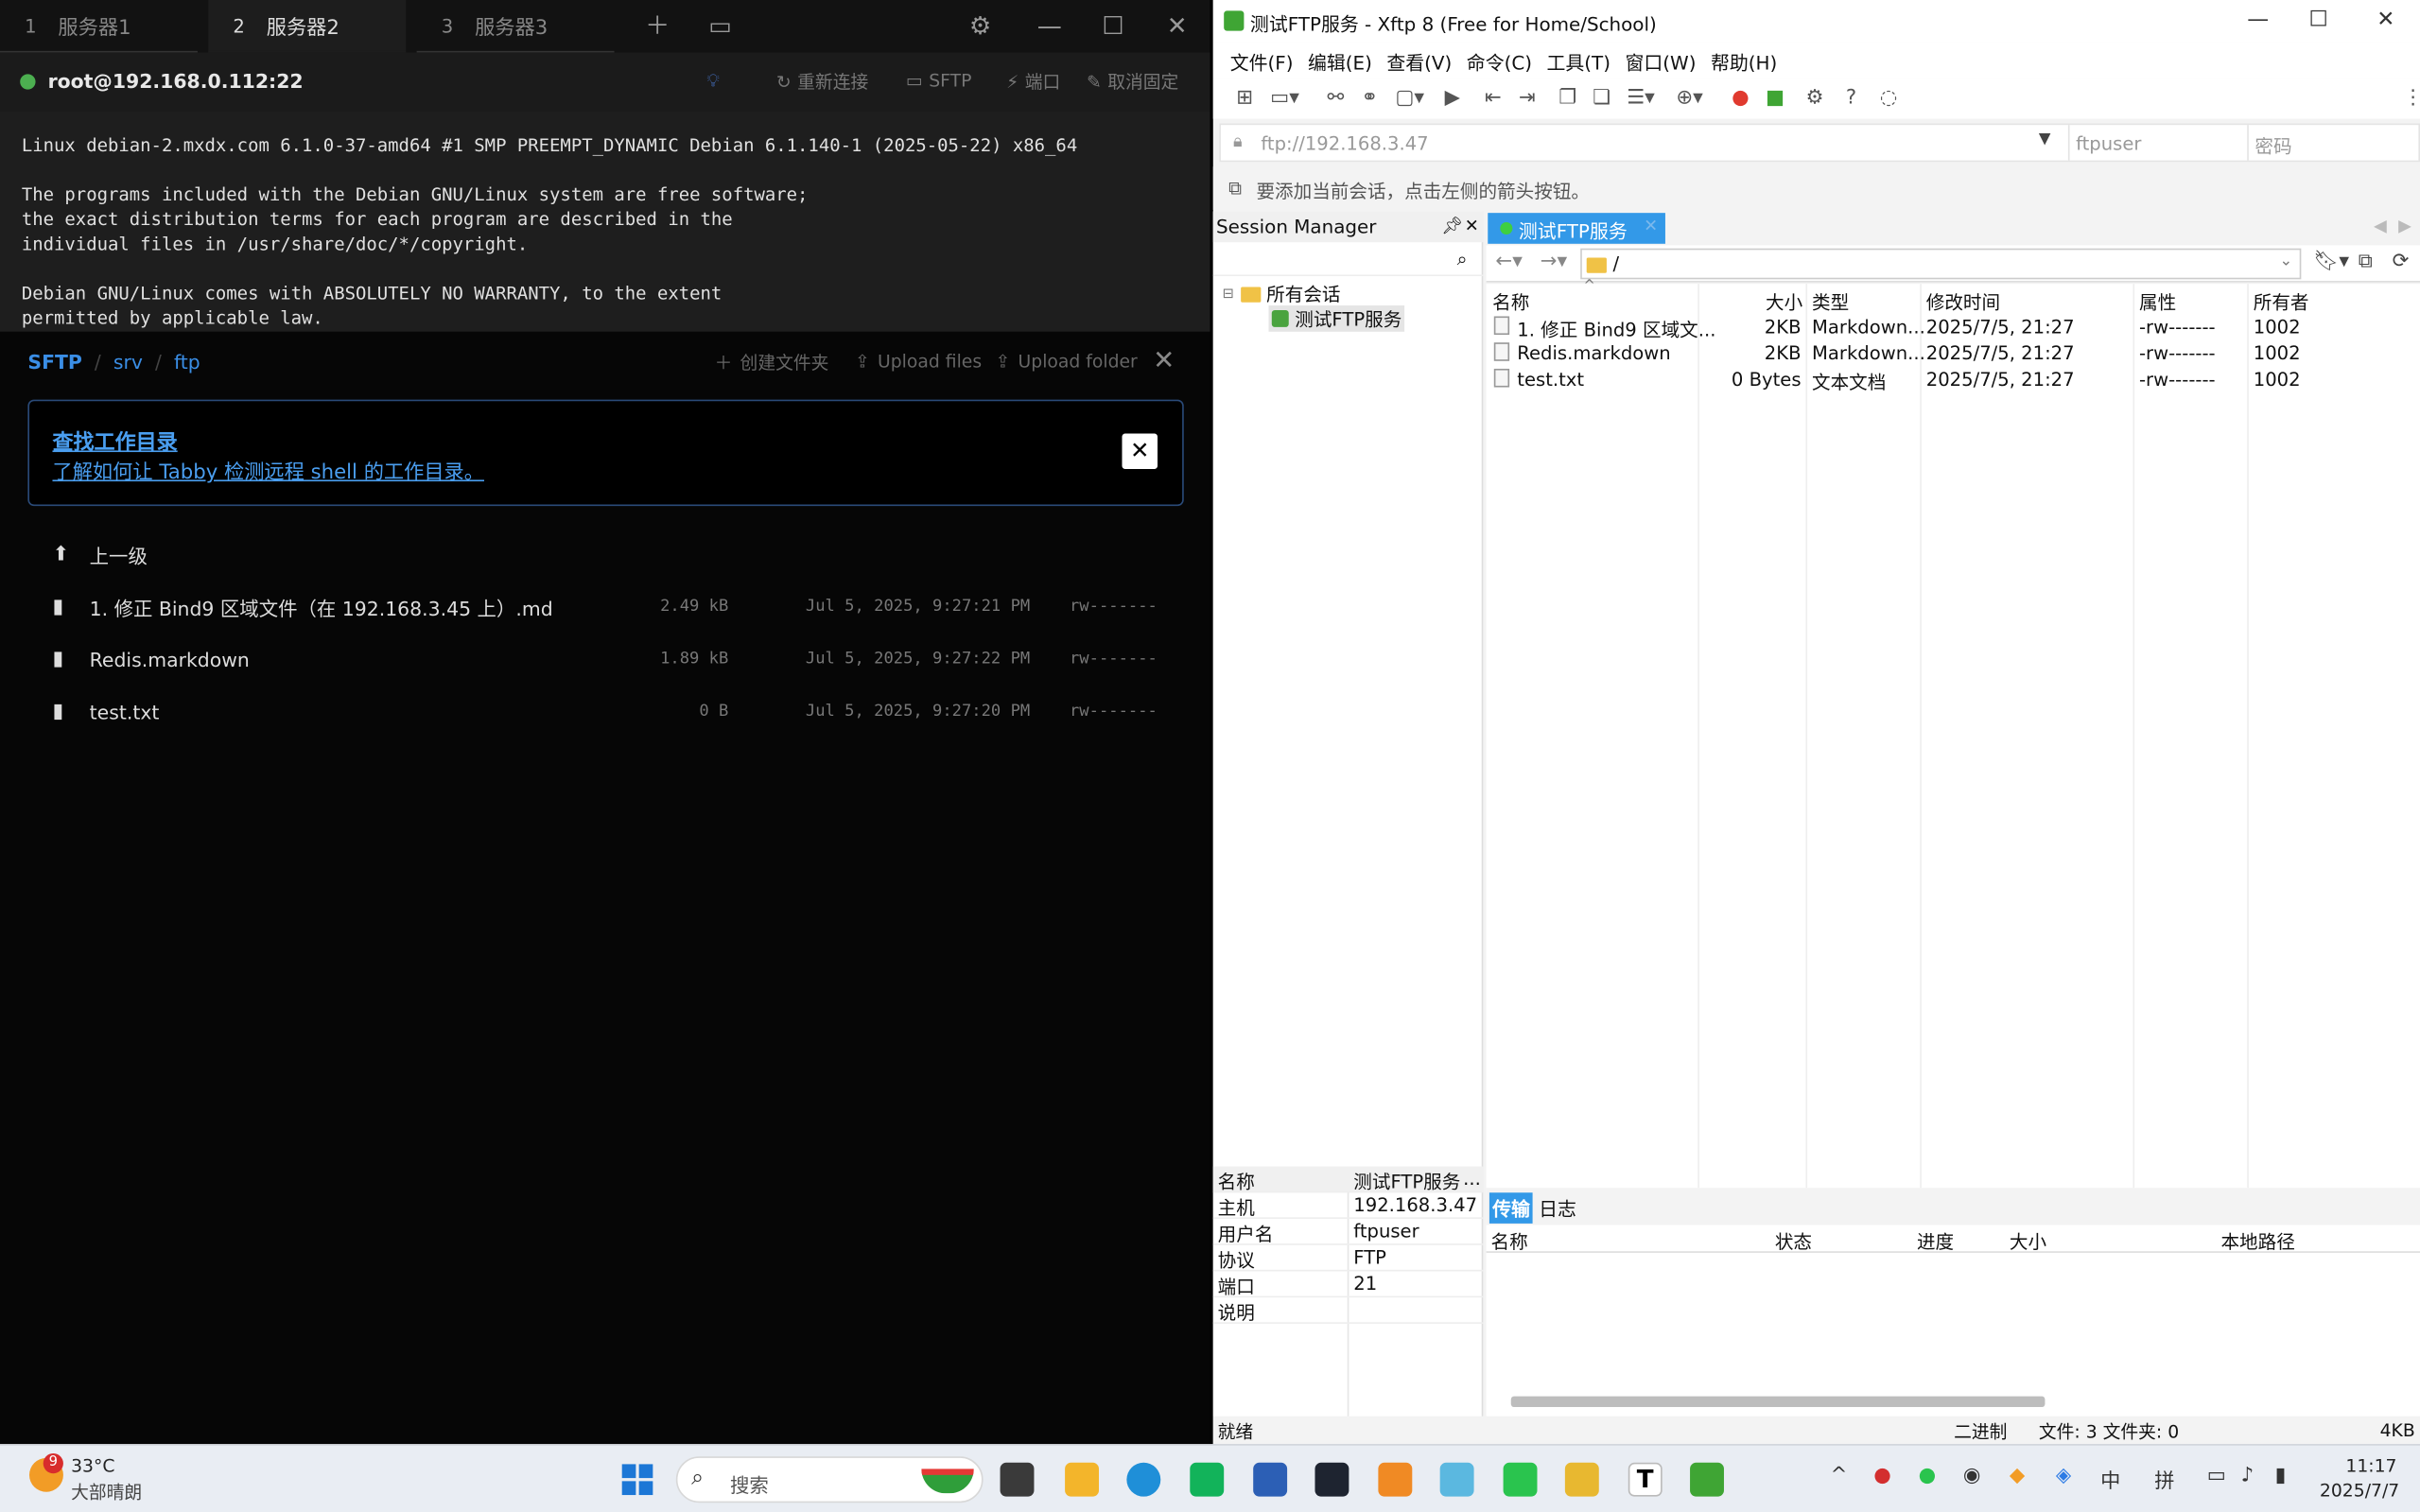 The image size is (2420, 1512). I want to click on tray-security-icon: ◈, so click(2063, 1475).